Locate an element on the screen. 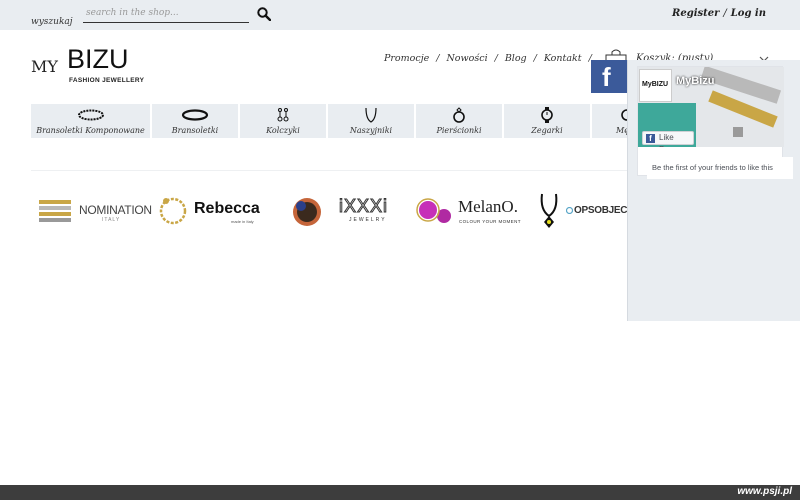 Image resolution: width=800 pixels, height=500 pixels. brand-rebecca: Rebecca made in Italy is located at coordinates (221, 211).